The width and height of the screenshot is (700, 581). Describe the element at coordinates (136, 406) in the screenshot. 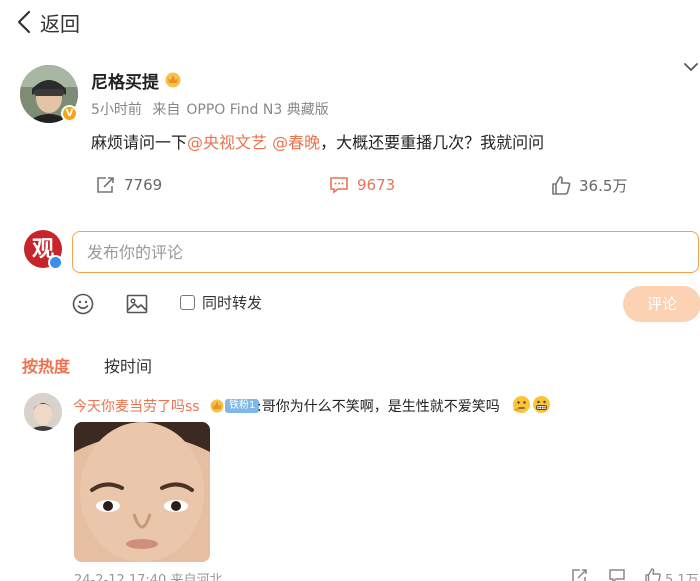

I see `commenter-name: 今天你麦当劳了吗ss` at that location.